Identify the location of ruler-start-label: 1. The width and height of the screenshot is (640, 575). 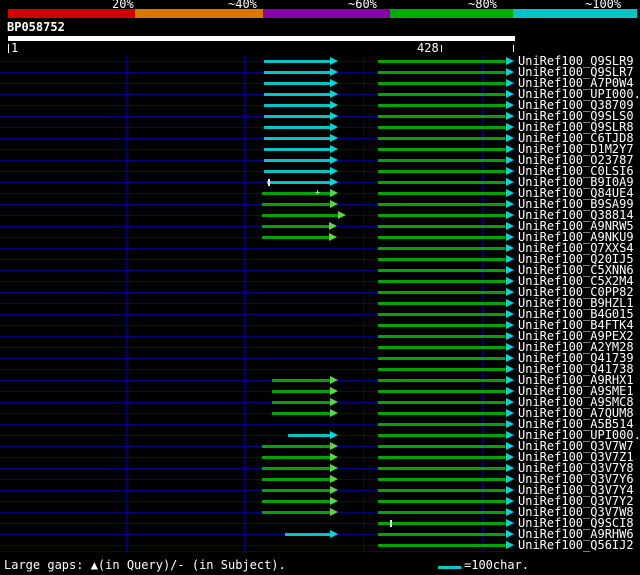
(15, 48).